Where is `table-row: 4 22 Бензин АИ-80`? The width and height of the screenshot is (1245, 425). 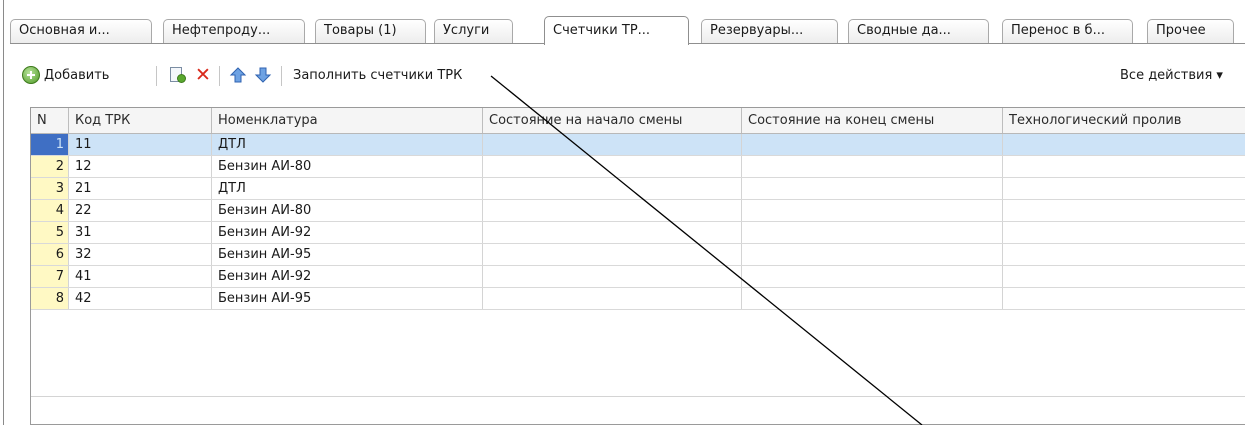
table-row: 4 22 Бензин АИ-80 is located at coordinates (638, 211).